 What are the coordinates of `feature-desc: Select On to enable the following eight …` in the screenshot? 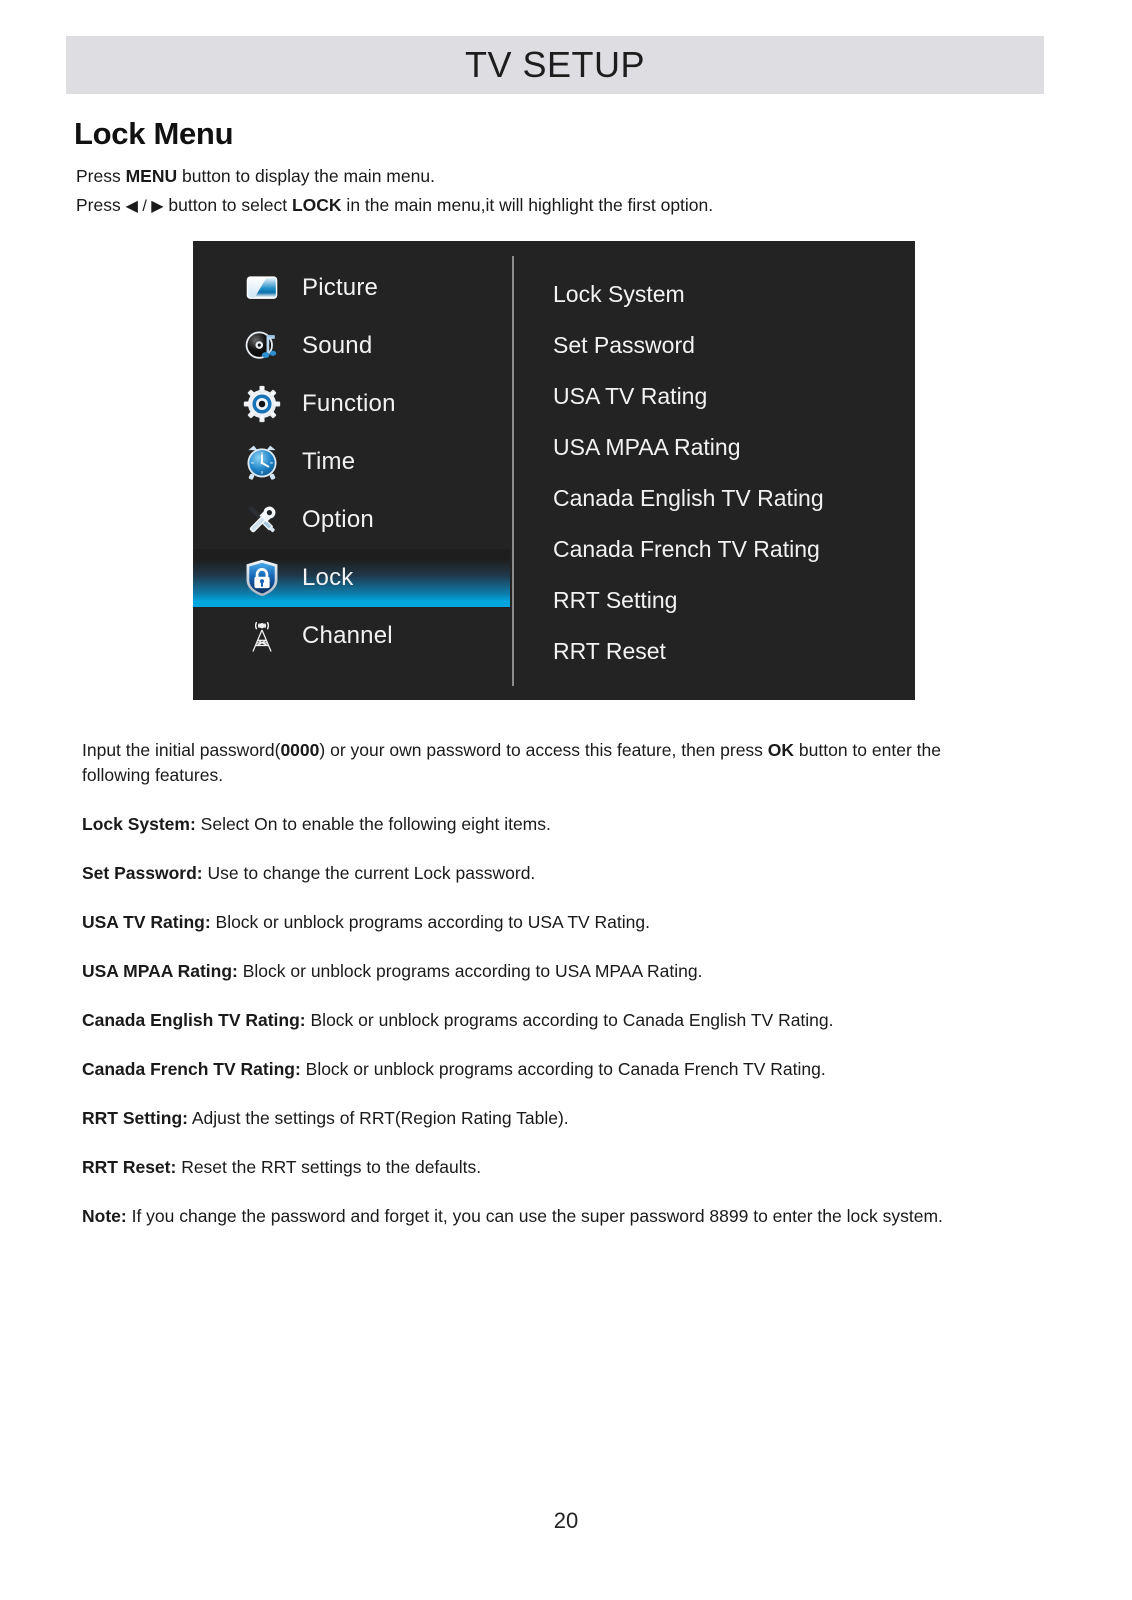 It's located at (373, 824).